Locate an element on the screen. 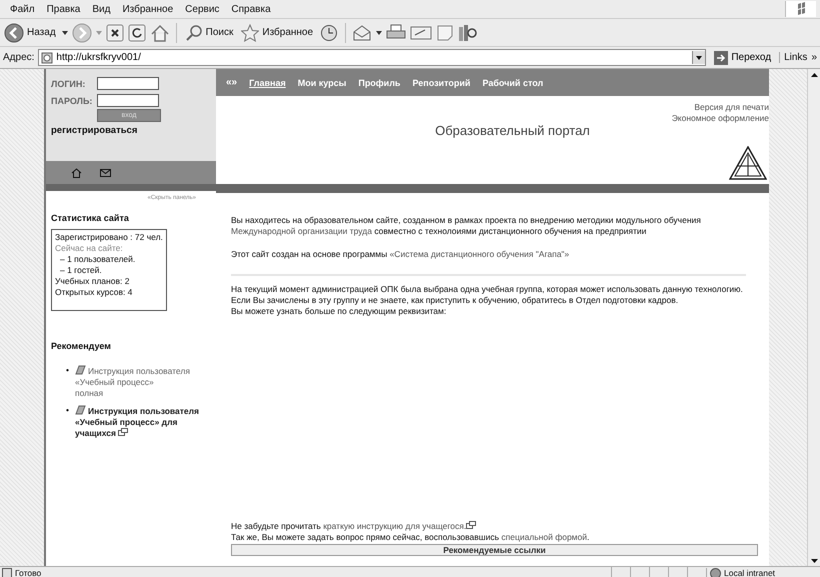 The height and width of the screenshot is (577, 820). password-field is located at coordinates (128, 100).